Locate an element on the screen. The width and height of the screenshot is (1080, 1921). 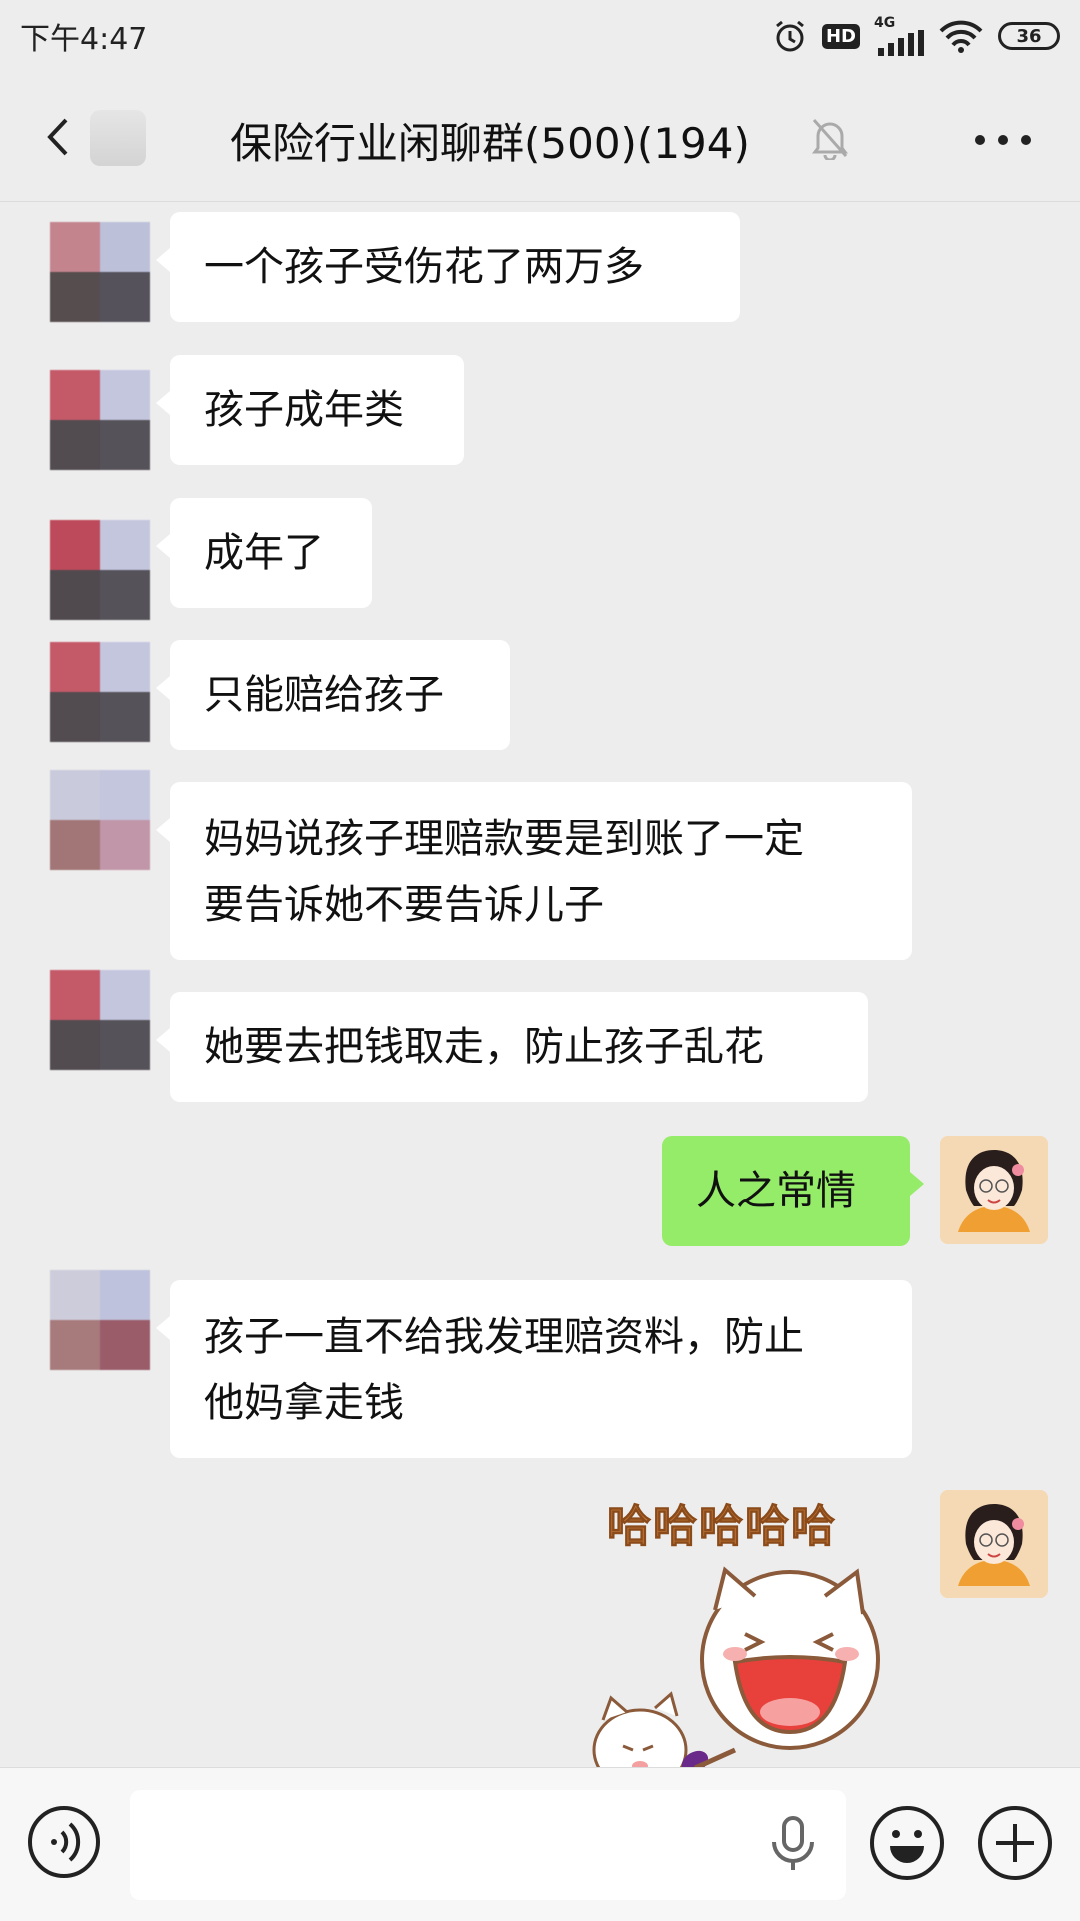
back-button is located at coordinates (58, 137).